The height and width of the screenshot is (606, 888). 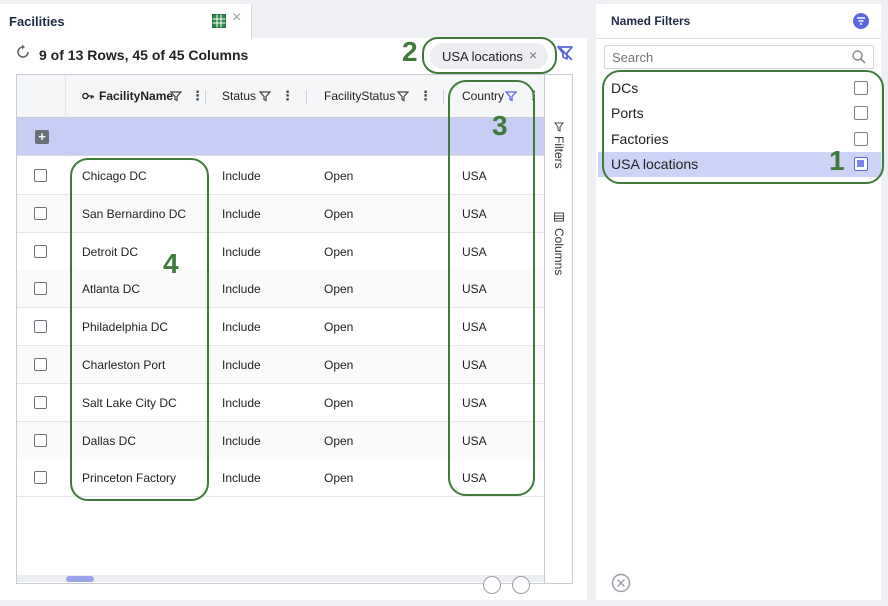 I want to click on key-icon, so click(x=88, y=96).